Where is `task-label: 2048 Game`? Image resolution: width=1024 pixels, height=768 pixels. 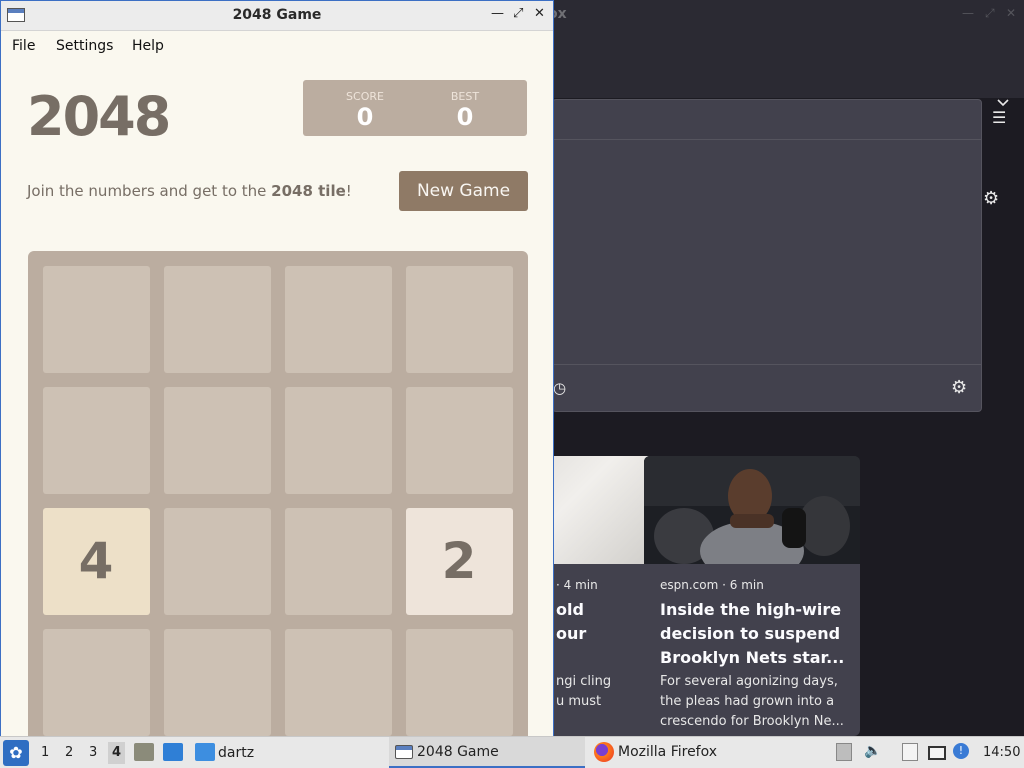
task-label: 2048 Game is located at coordinates (458, 752).